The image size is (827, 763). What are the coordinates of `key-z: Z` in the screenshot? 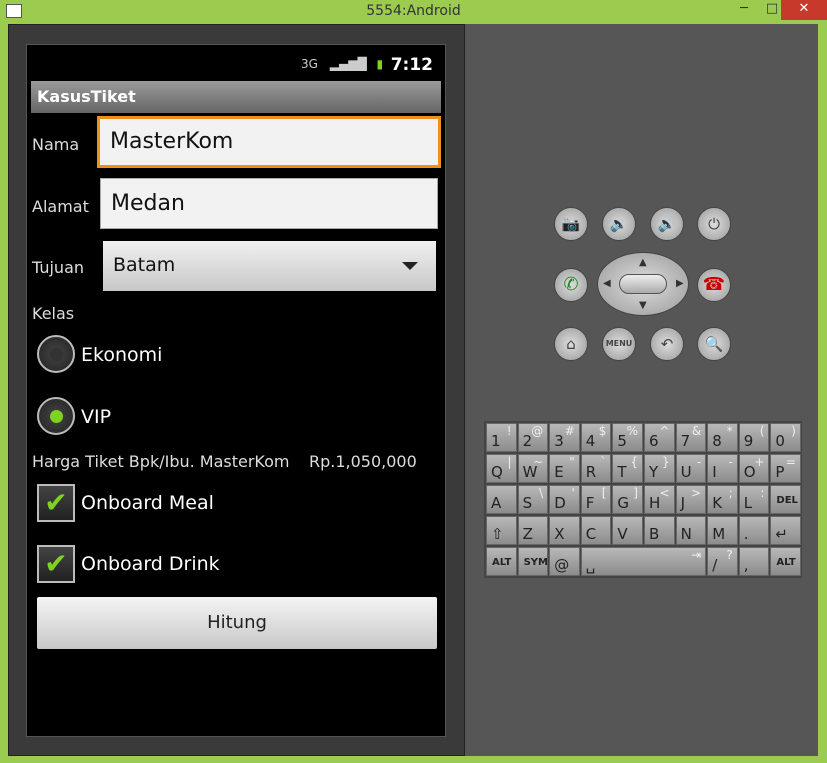 It's located at (533, 530).